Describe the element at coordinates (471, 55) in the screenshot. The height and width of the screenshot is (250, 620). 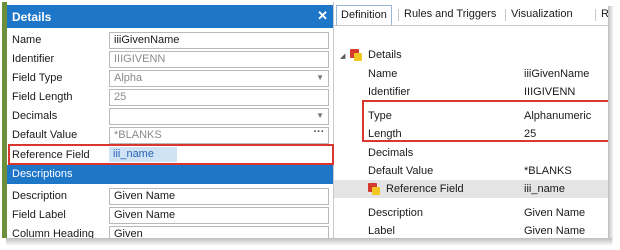
I see `tree-group-details: ◢ Details` at that location.